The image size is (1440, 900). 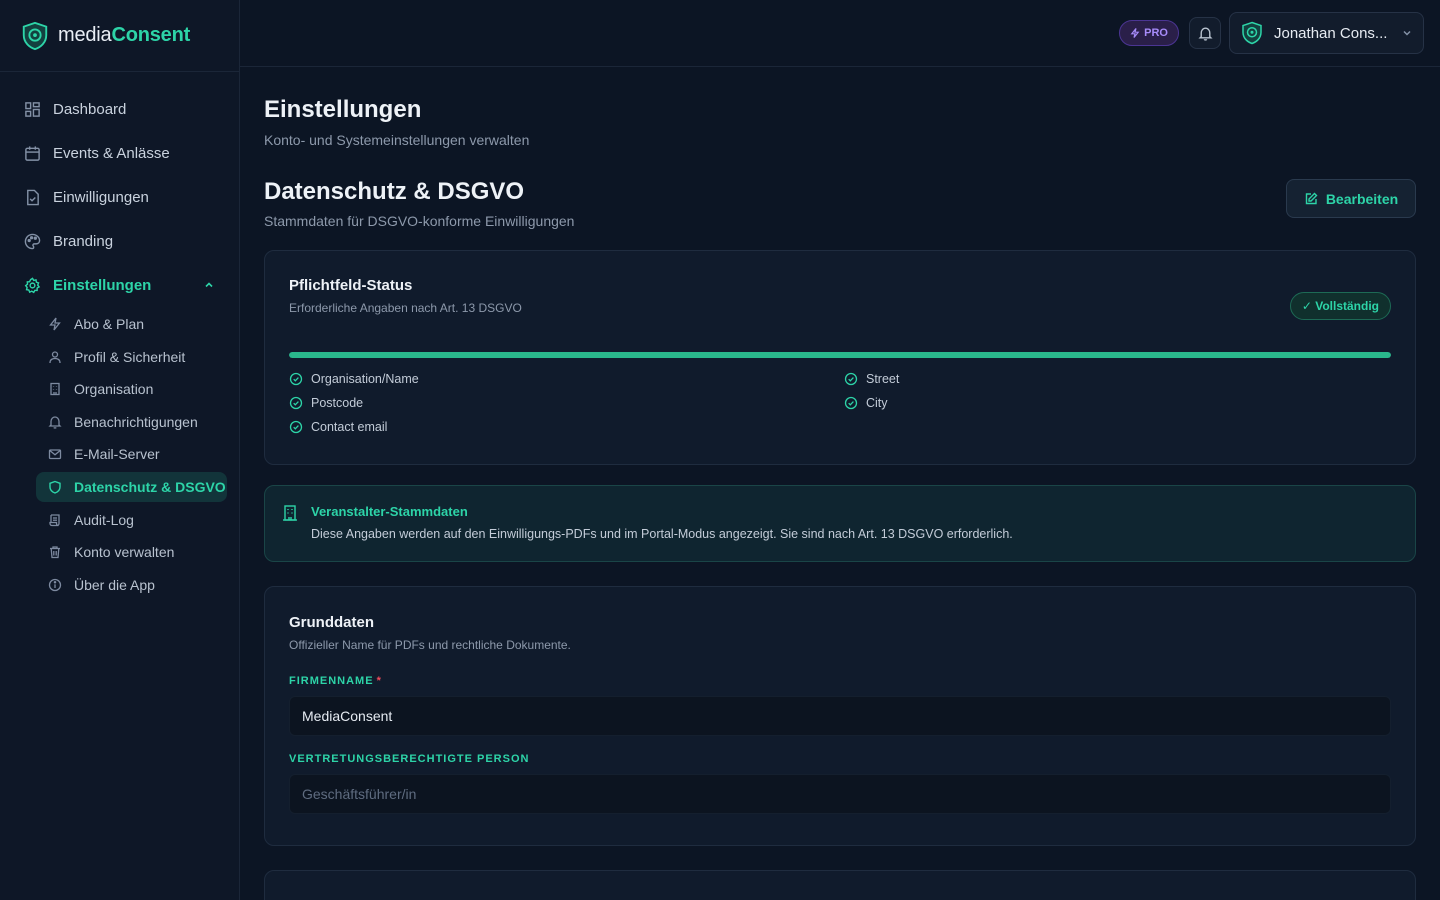 What do you see at coordinates (1362, 198) in the screenshot?
I see `edit-label: Bearbeiten` at bounding box center [1362, 198].